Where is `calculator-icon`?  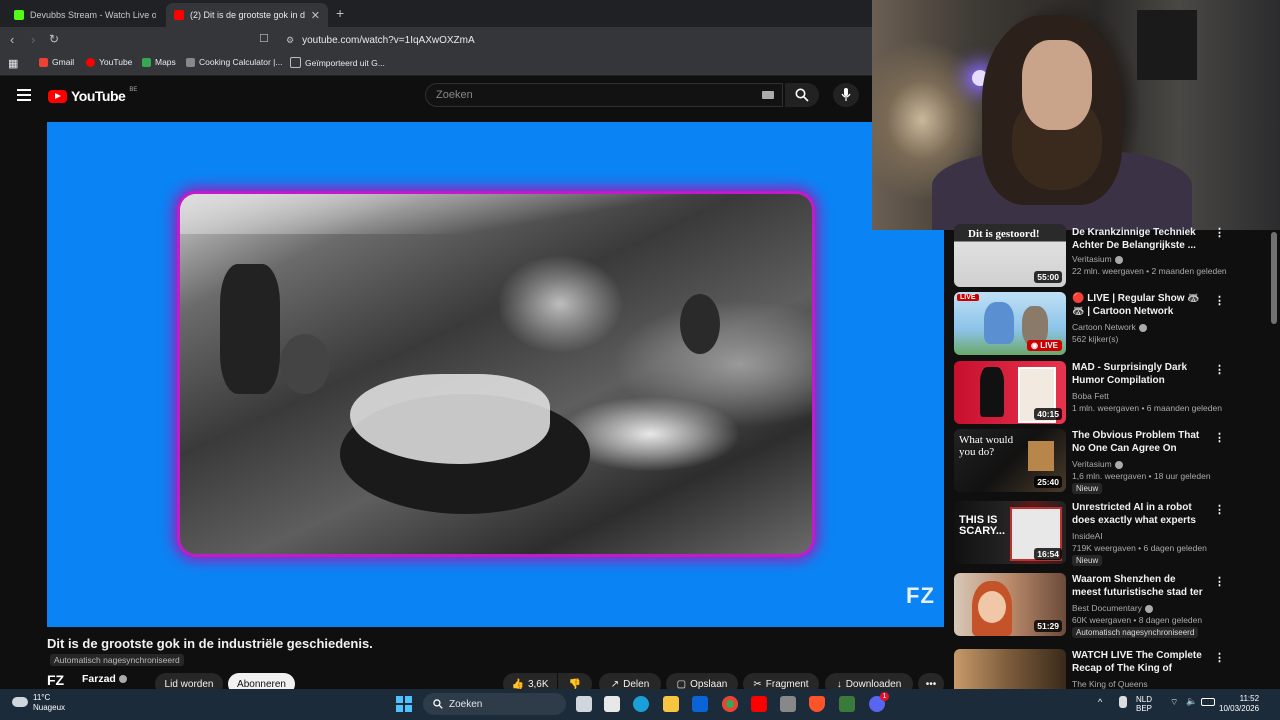 calculator-icon is located at coordinates (788, 704).